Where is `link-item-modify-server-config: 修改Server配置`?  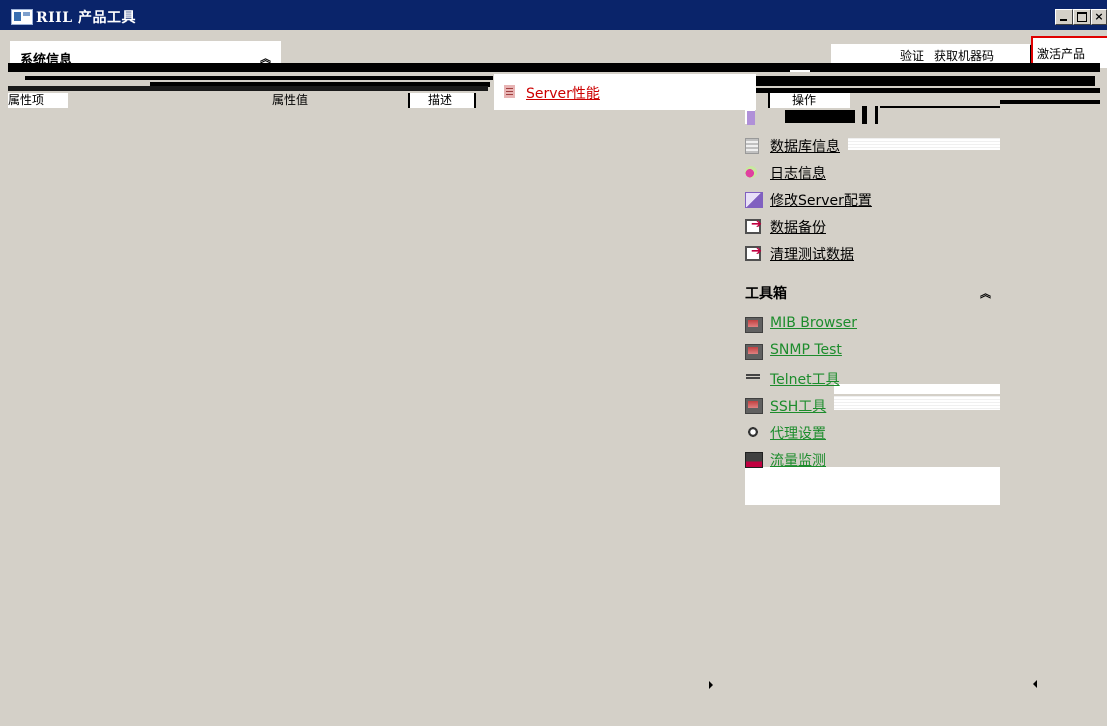 link-item-modify-server-config: 修改Server配置 is located at coordinates (872, 199).